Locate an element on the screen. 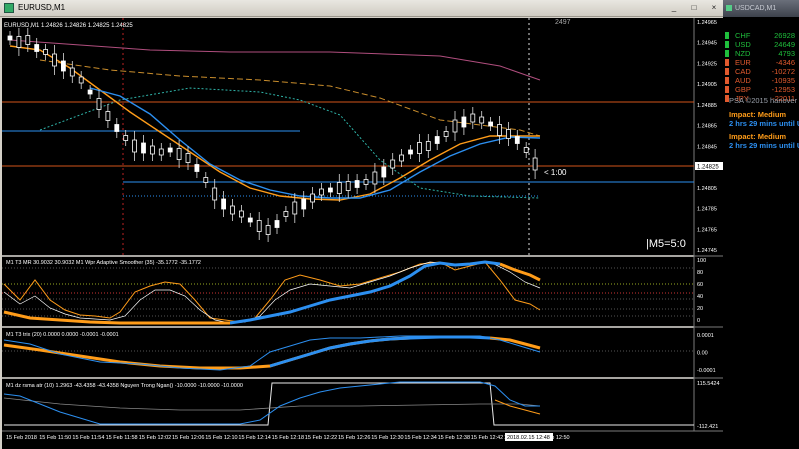  maximize-icon: □ is located at coordinates (694, 7).